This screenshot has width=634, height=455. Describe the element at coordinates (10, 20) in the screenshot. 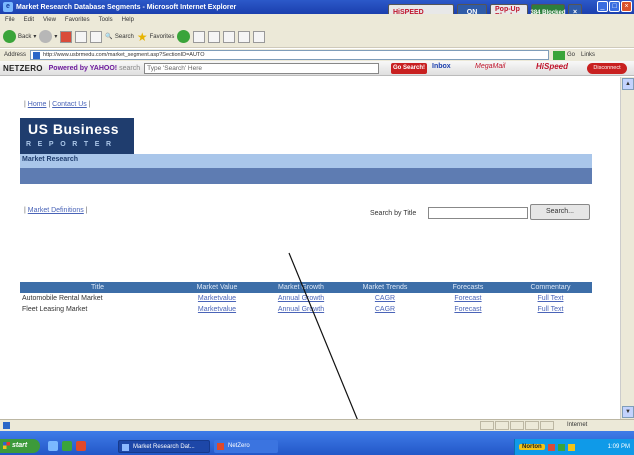

I see `menu-file: File` at that location.